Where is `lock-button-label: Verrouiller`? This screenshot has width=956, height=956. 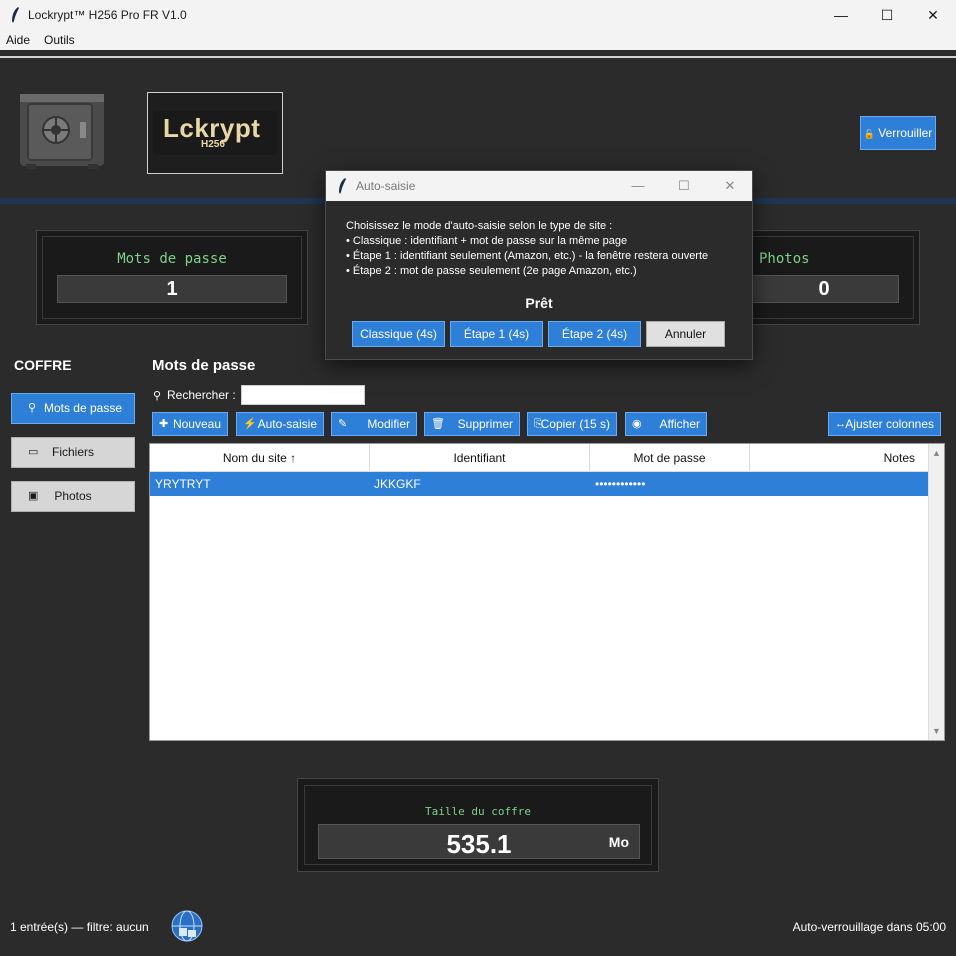 lock-button-label: Verrouiller is located at coordinates (905, 133).